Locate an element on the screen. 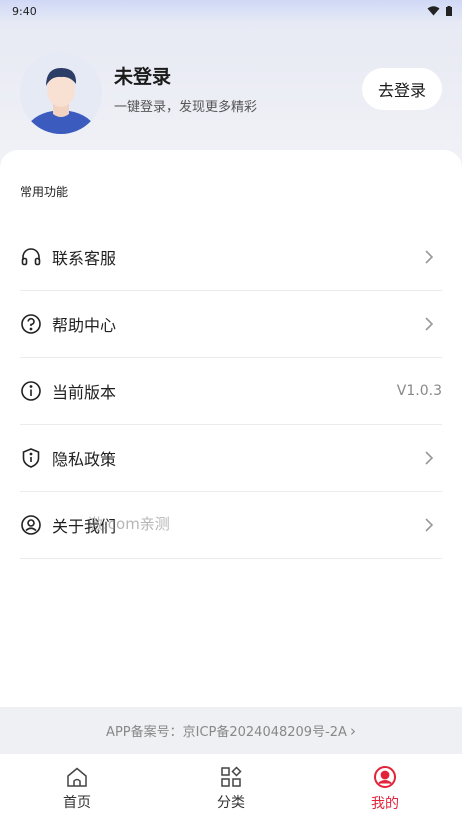 The image size is (462, 823). beian-text: APP备案号：京ICP备2024048209号-2A is located at coordinates (226, 732).